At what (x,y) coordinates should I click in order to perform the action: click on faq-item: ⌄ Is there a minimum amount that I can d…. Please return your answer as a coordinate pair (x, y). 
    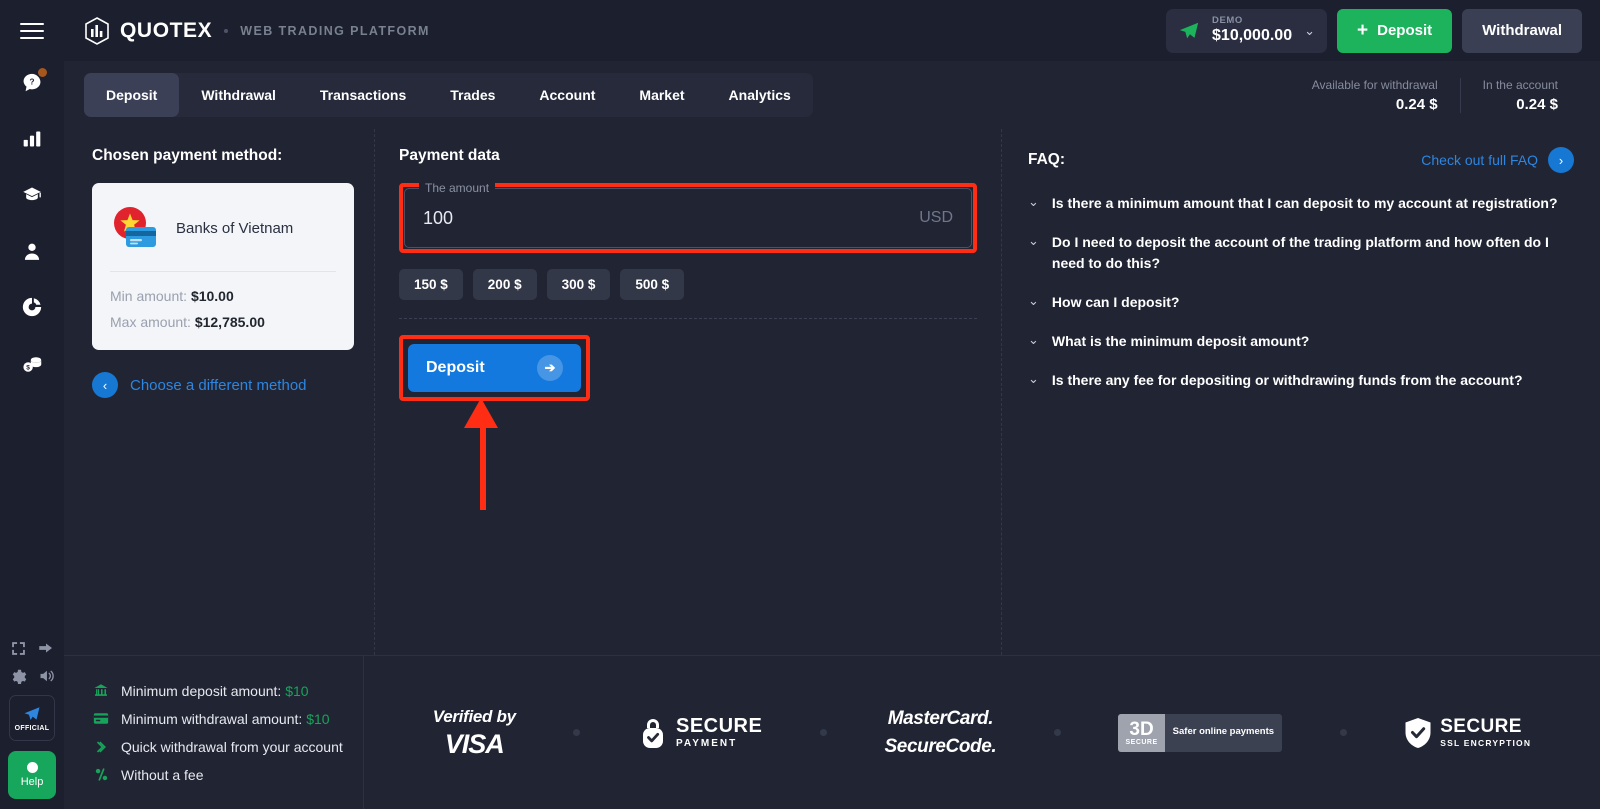
    Looking at the image, I should click on (1301, 203).